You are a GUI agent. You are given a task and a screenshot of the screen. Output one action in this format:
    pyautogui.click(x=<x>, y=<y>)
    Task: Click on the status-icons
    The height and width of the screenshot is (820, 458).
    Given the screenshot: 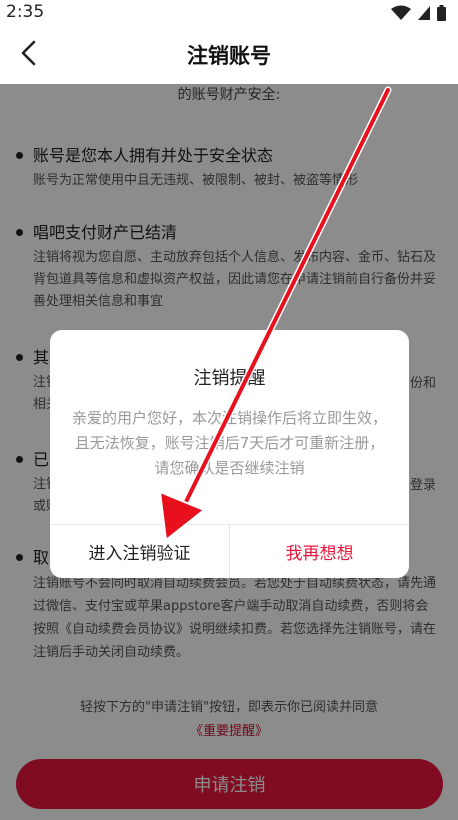 What is the action you would take?
    pyautogui.click(x=418, y=15)
    